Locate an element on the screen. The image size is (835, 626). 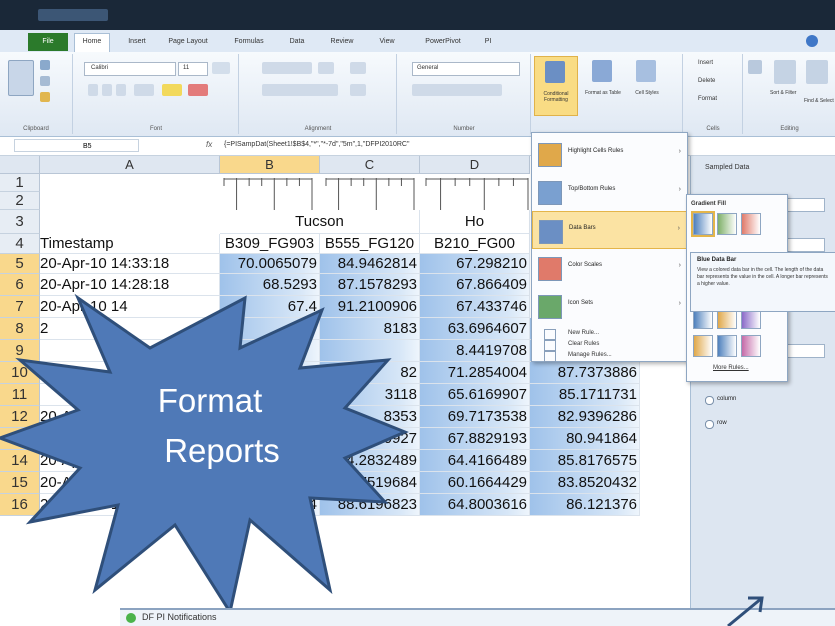
data-cell: 64.8003616 is located at coordinates (475, 505).